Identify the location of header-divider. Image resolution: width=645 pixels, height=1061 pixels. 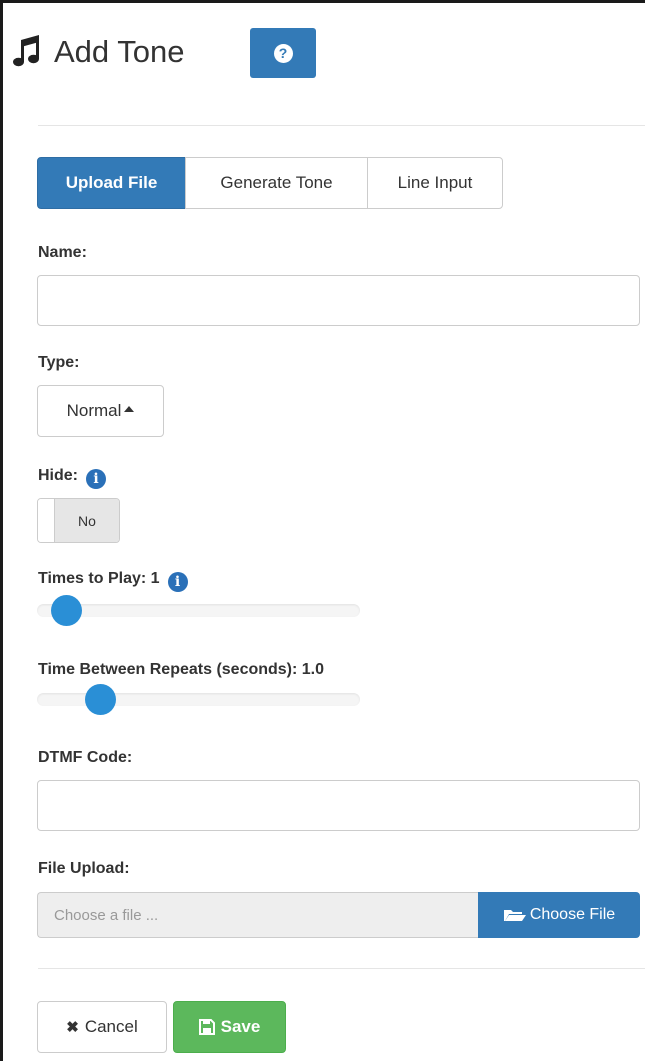
(341, 125).